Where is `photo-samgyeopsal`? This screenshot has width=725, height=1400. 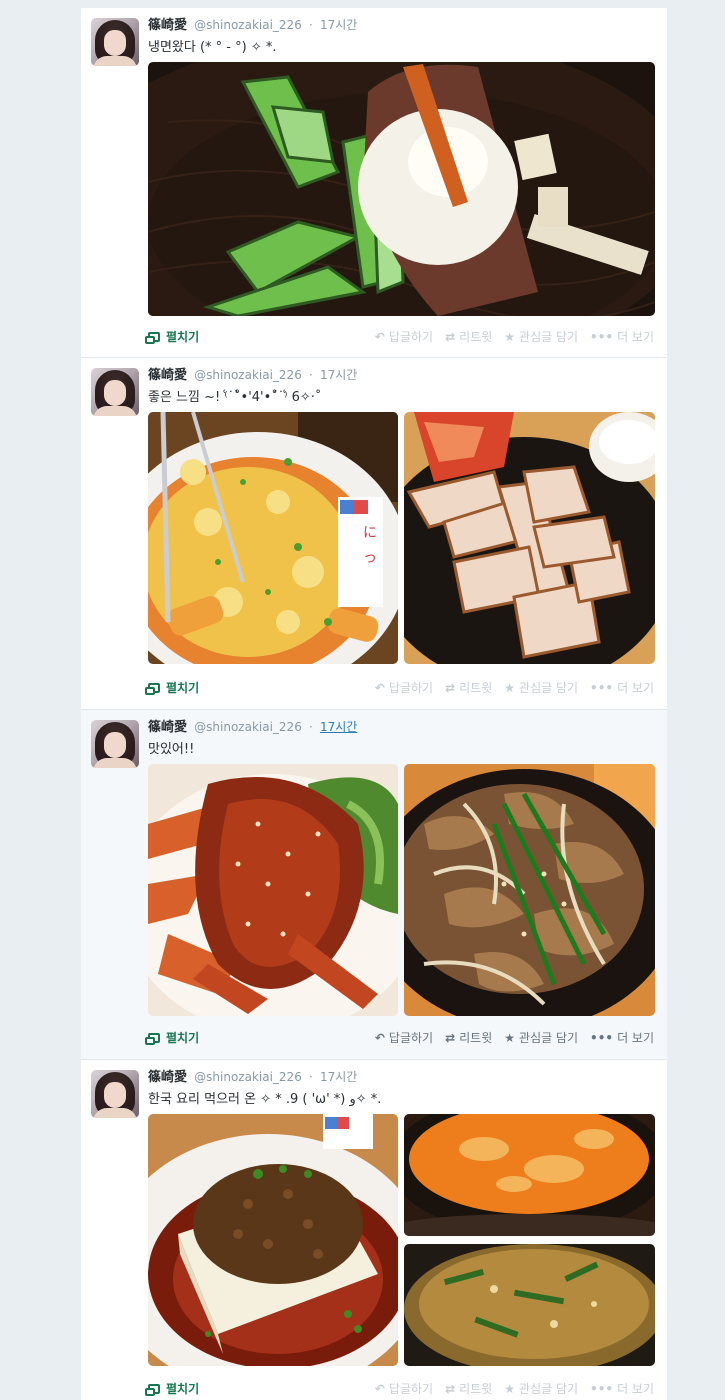
photo-samgyeopsal is located at coordinates (529, 538).